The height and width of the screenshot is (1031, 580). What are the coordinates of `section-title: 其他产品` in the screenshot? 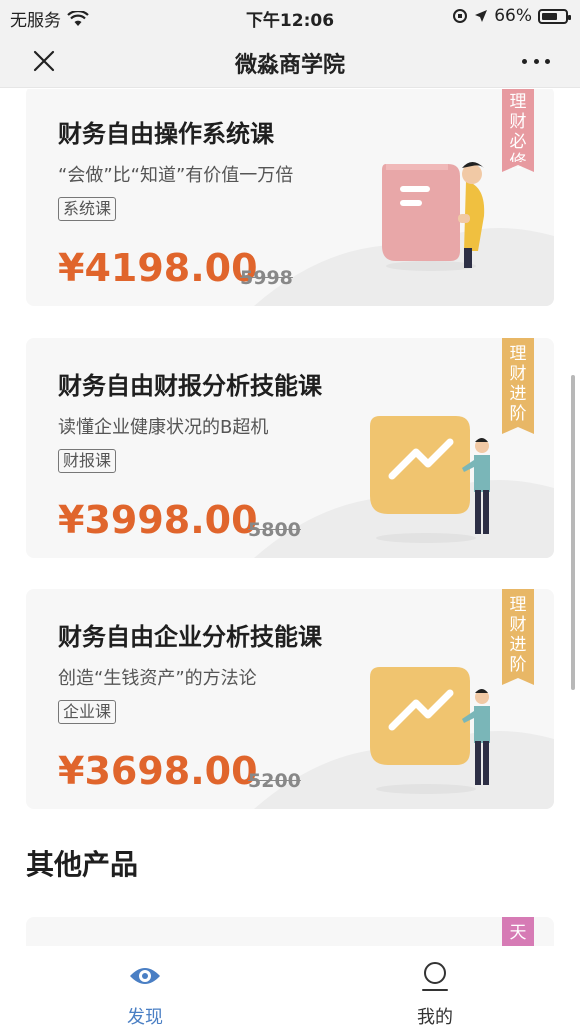 It's located at (82, 864).